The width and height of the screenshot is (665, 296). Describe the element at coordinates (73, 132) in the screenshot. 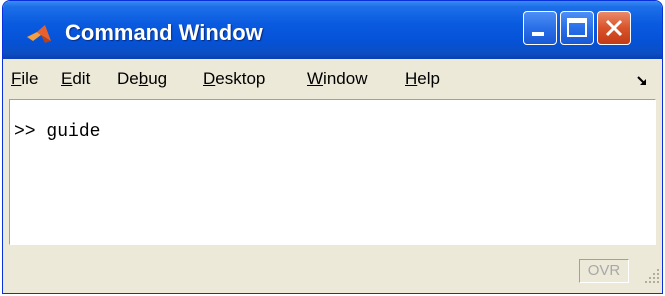

I see `command-text: guide` at that location.